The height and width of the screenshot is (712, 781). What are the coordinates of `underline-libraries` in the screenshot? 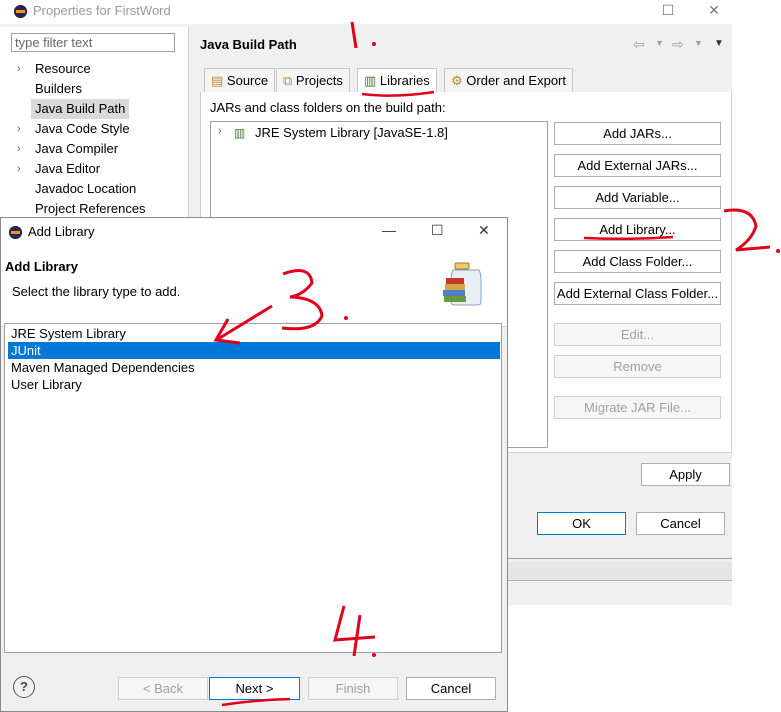 It's located at (398, 93).